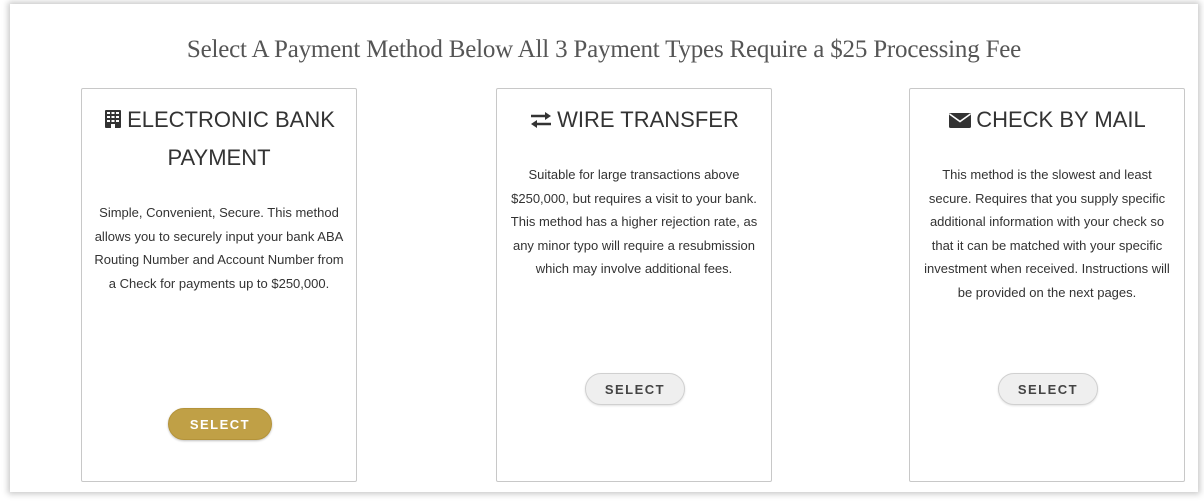 The image size is (1204, 502). I want to click on transfer-arrows-icon, so click(541, 120).